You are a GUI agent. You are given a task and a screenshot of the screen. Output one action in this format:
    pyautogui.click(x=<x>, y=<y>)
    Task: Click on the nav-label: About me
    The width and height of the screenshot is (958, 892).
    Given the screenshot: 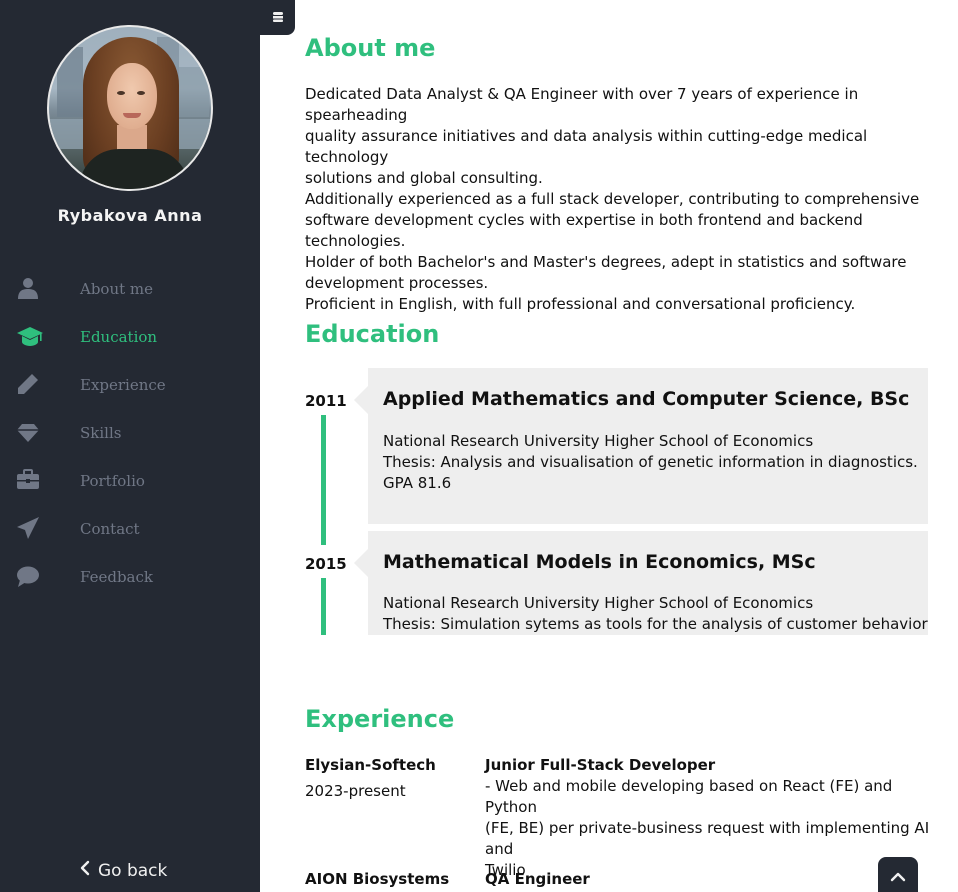 What is the action you would take?
    pyautogui.click(x=117, y=289)
    